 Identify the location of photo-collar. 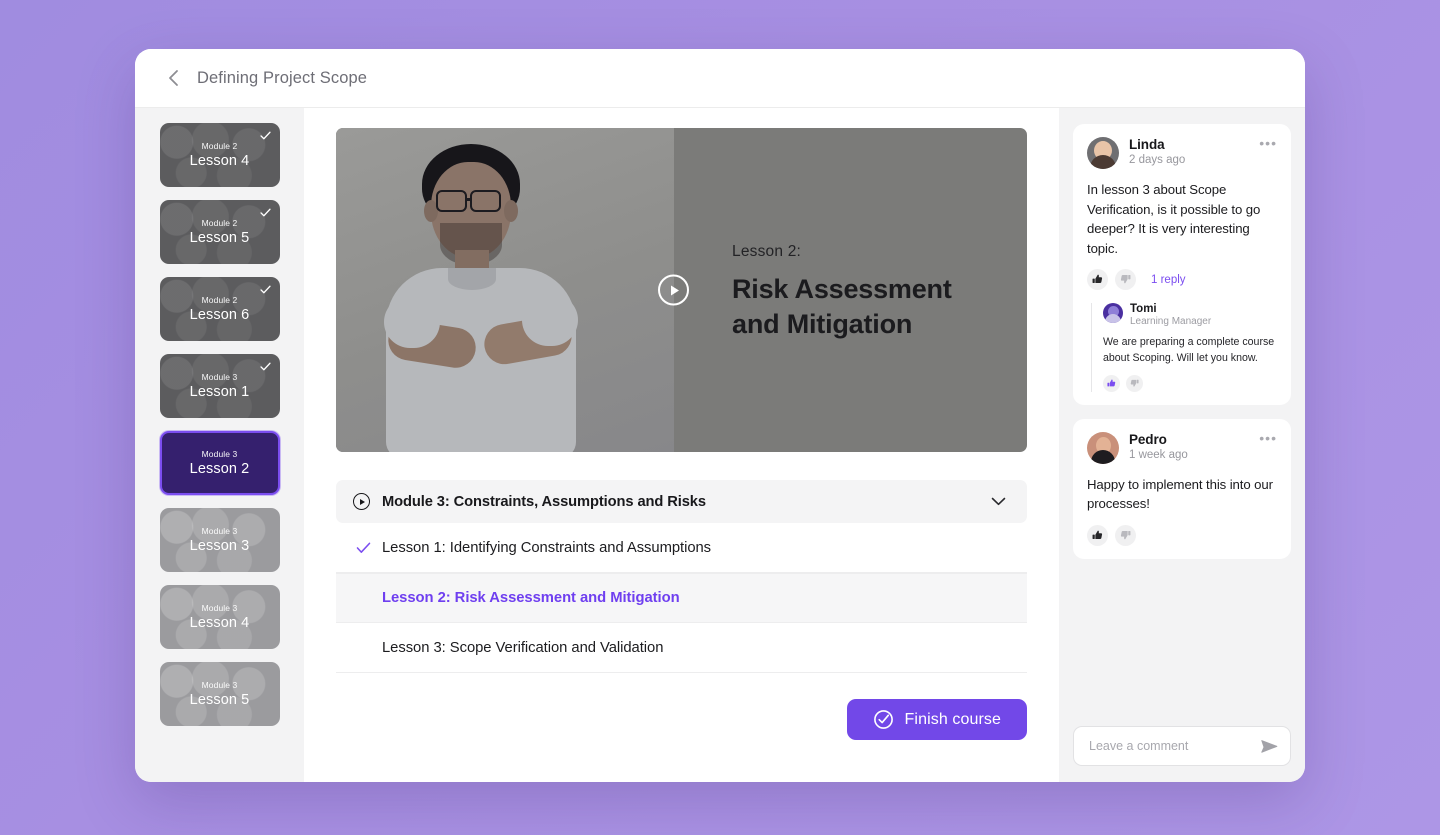
(472, 279).